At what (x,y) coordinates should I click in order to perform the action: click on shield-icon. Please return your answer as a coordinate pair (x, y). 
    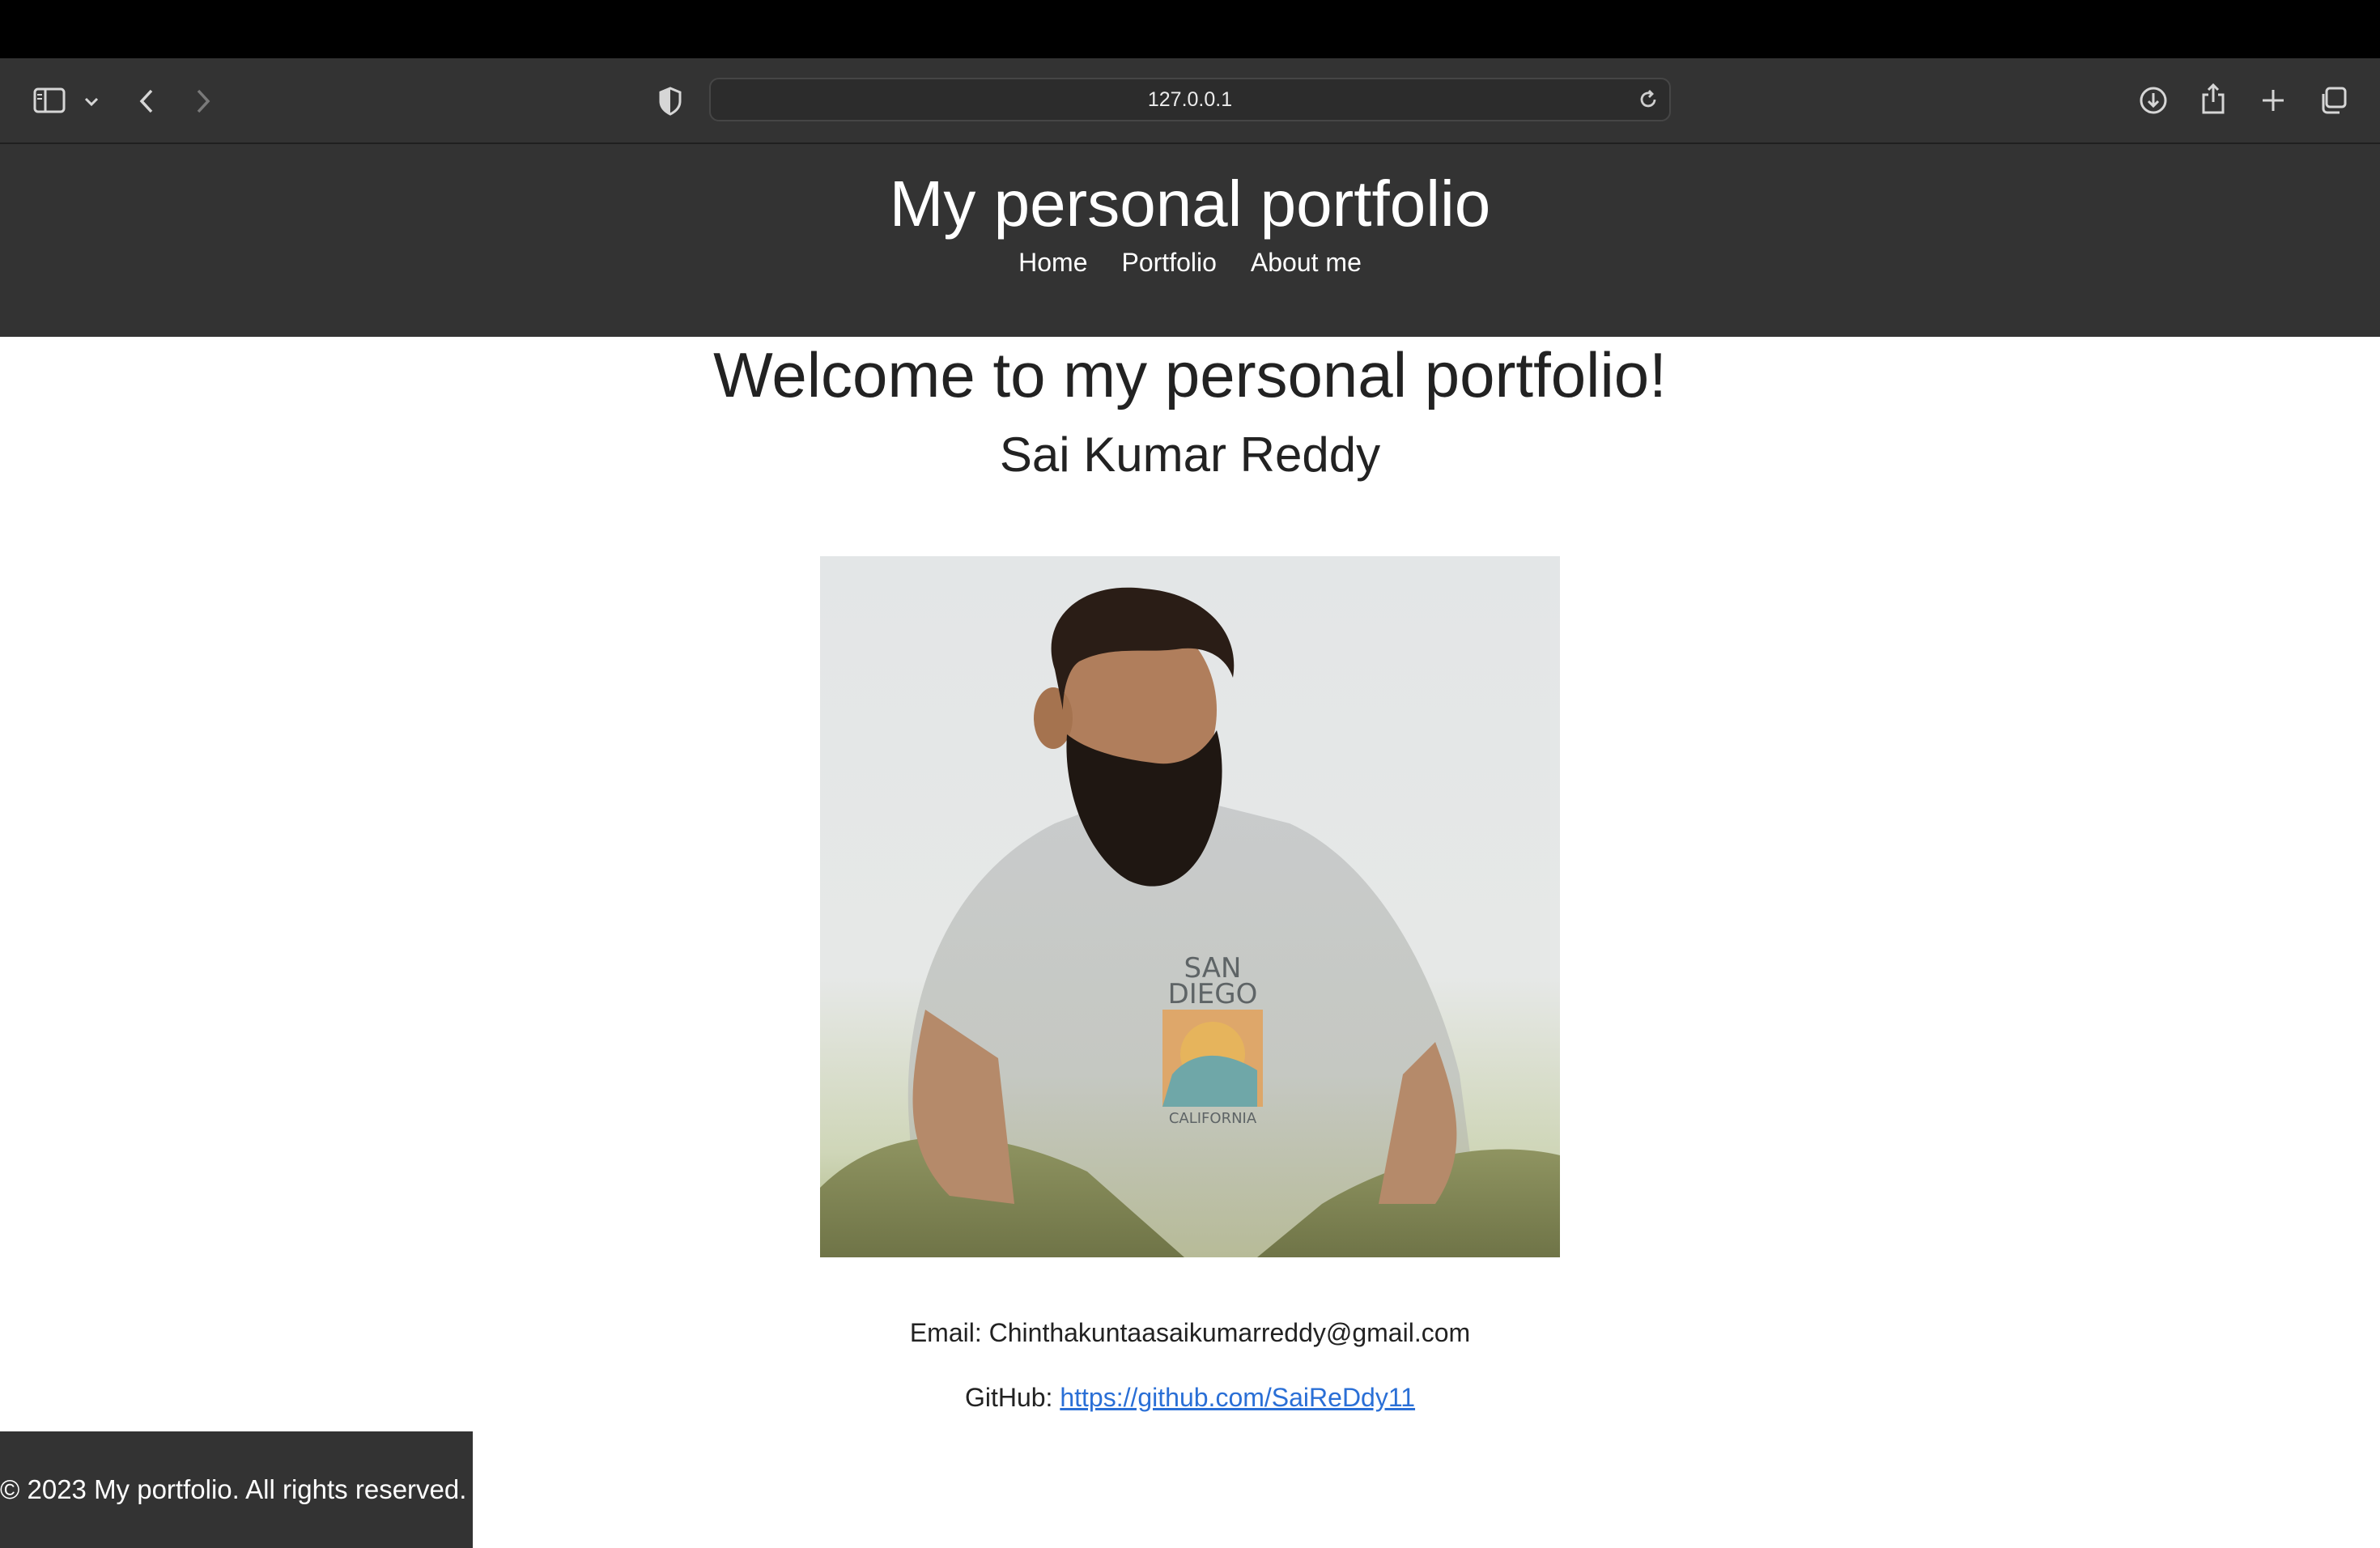
    Looking at the image, I should click on (670, 101).